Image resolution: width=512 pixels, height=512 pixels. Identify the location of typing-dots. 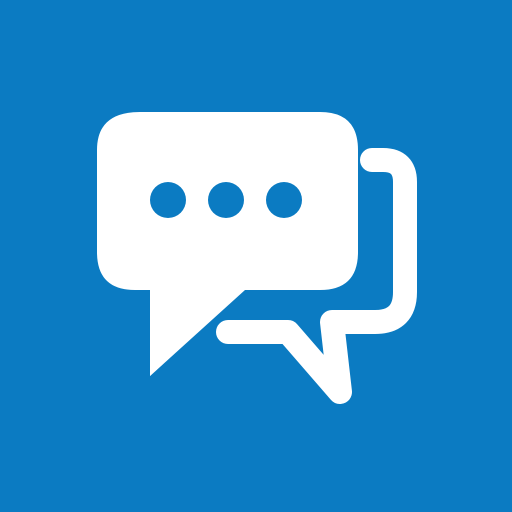
(226, 200).